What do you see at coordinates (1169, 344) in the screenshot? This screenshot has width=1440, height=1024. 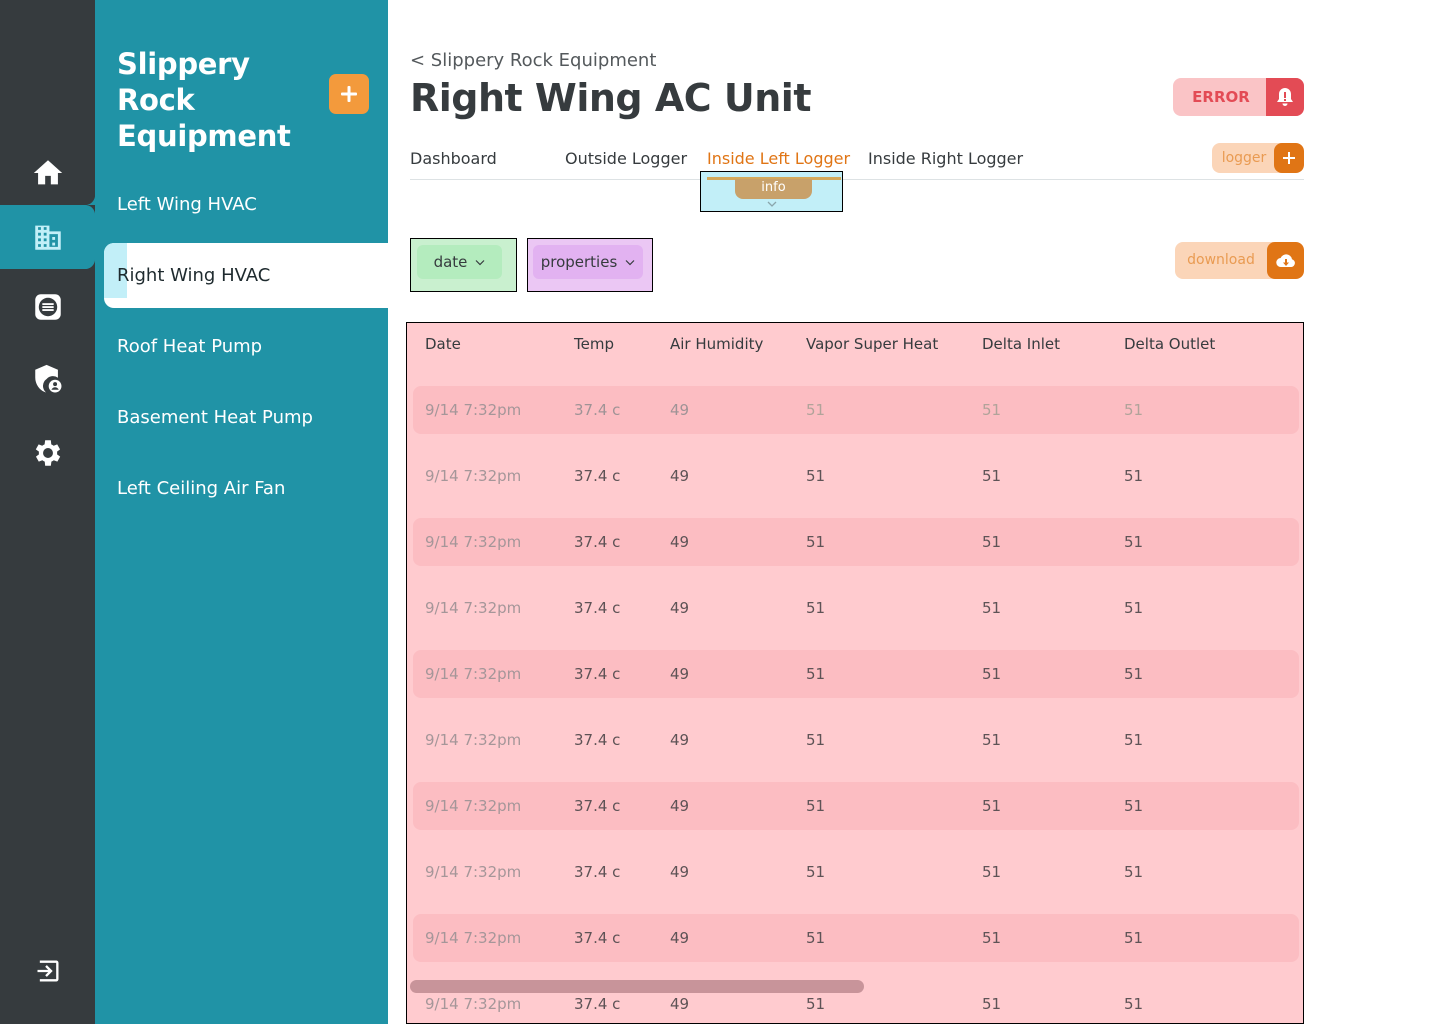 I see `column-header-delta-outlet: Delta Outlet` at bounding box center [1169, 344].